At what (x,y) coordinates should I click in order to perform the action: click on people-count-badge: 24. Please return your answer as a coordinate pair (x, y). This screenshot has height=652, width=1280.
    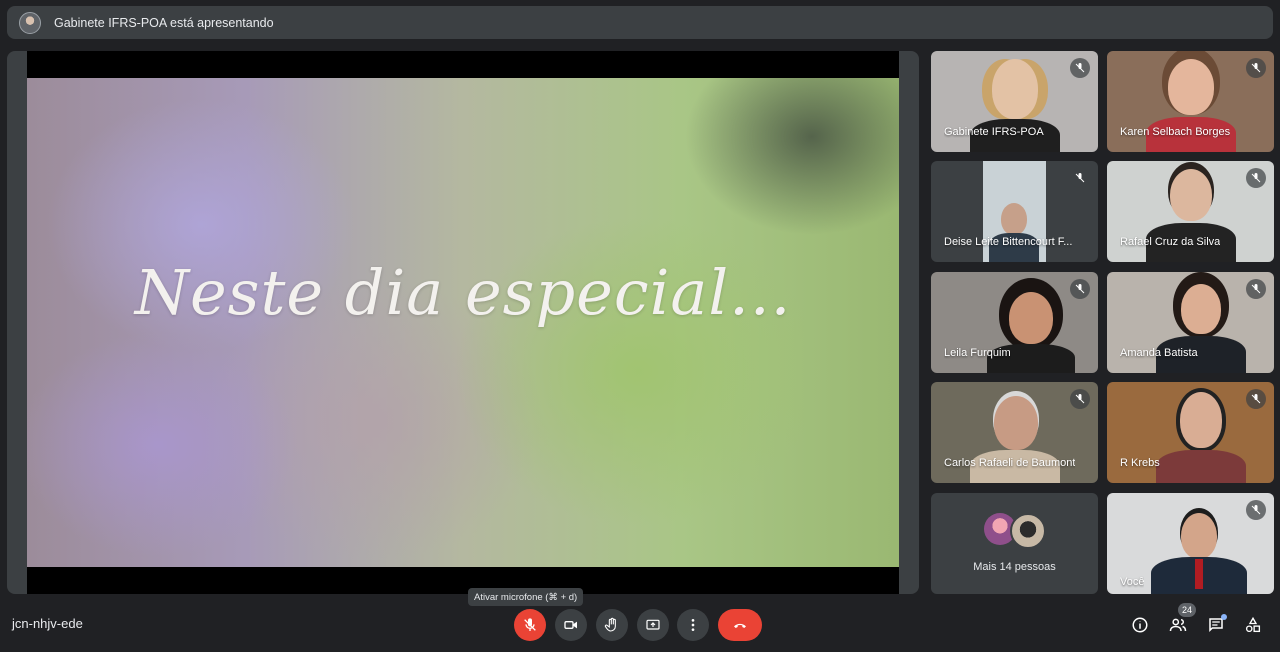
    Looking at the image, I should click on (1187, 610).